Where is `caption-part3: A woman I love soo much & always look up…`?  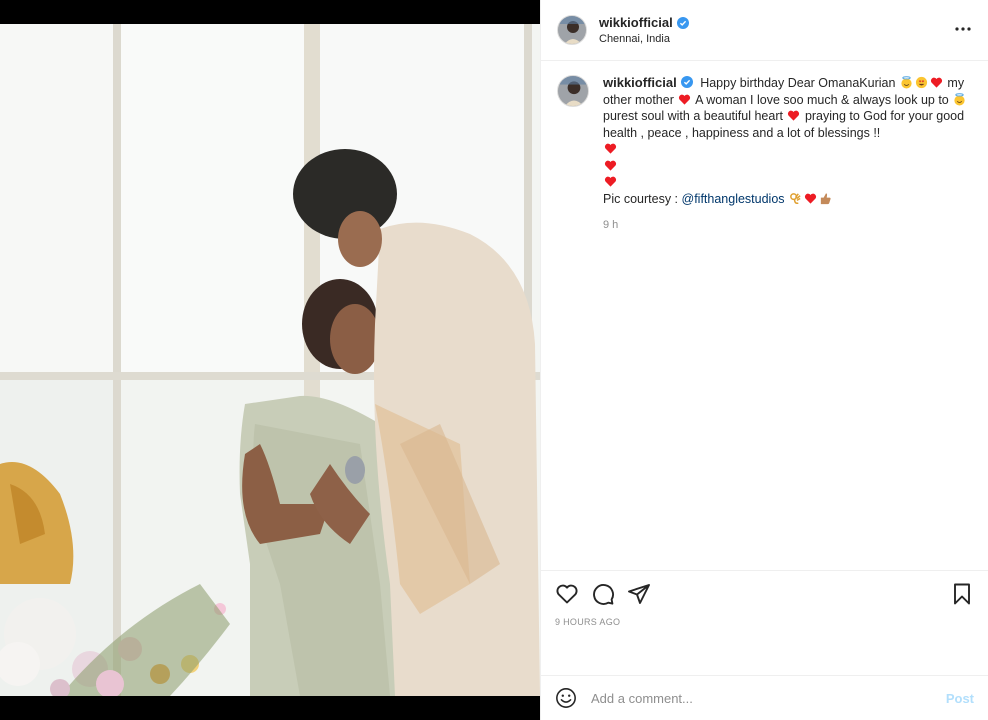 caption-part3: A woman I love soo much & always look up… is located at coordinates (822, 99).